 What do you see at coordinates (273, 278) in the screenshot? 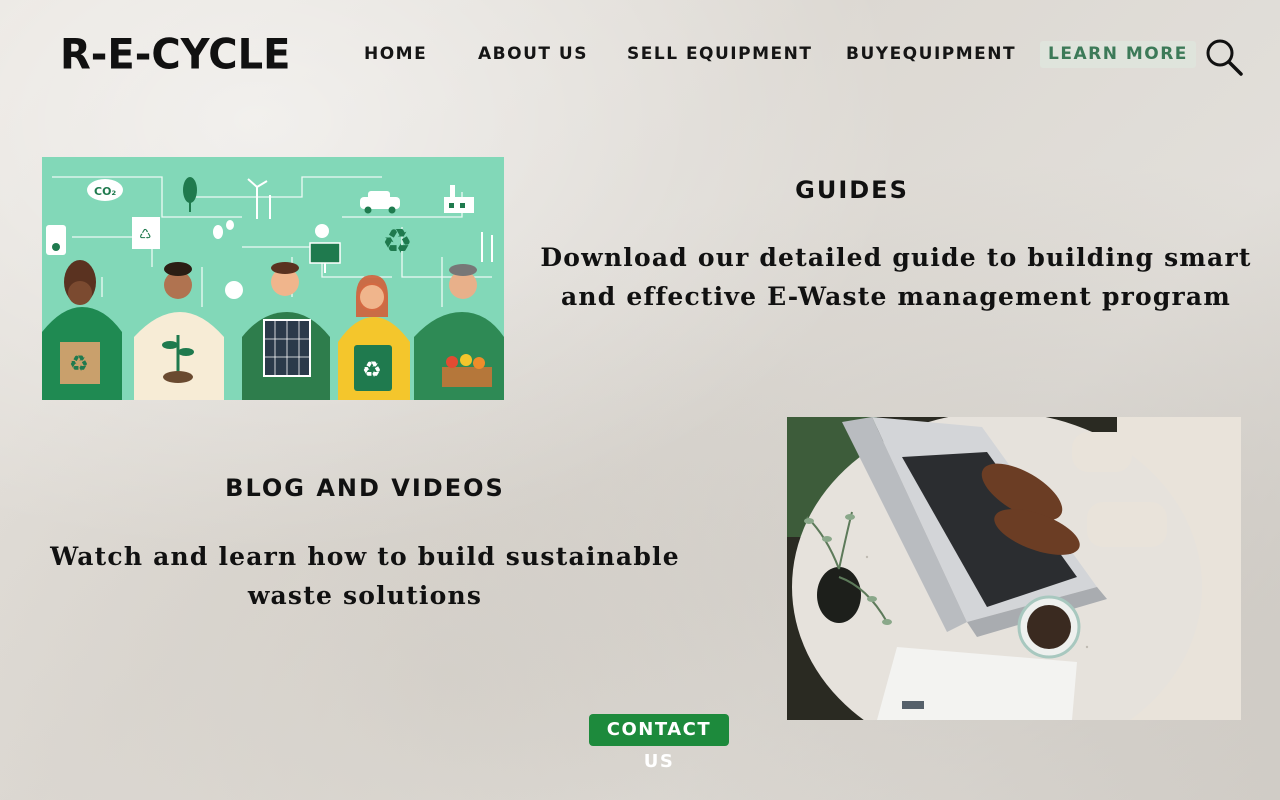
I see `guides-illustration: CO₂ ♺ ♻ ♻ ♻` at bounding box center [273, 278].